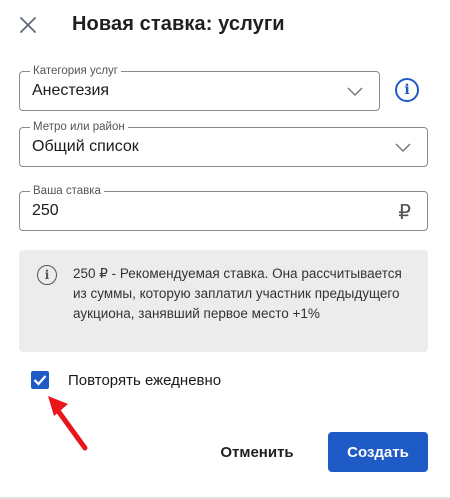  Describe the element at coordinates (85, 146) in the screenshot. I see `metro-value: Общий список` at that location.